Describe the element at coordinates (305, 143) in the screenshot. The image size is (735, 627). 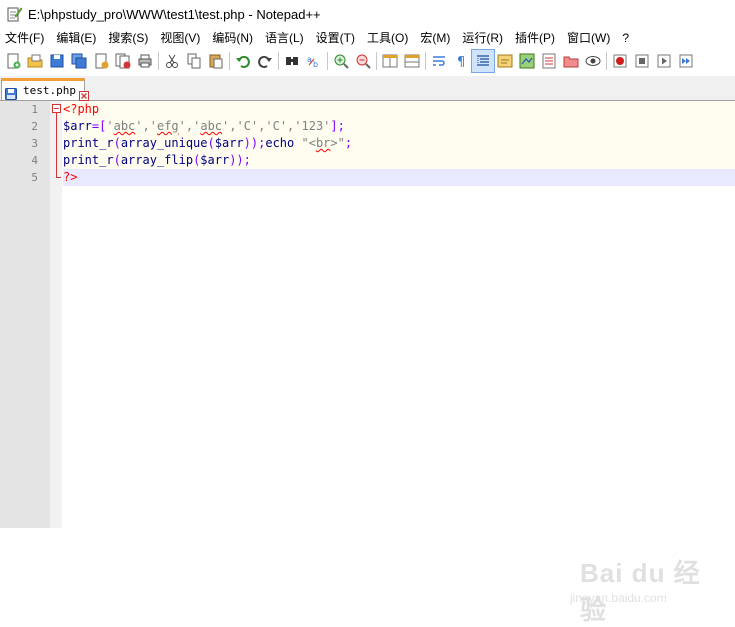
I see `code-token: "<` at that location.